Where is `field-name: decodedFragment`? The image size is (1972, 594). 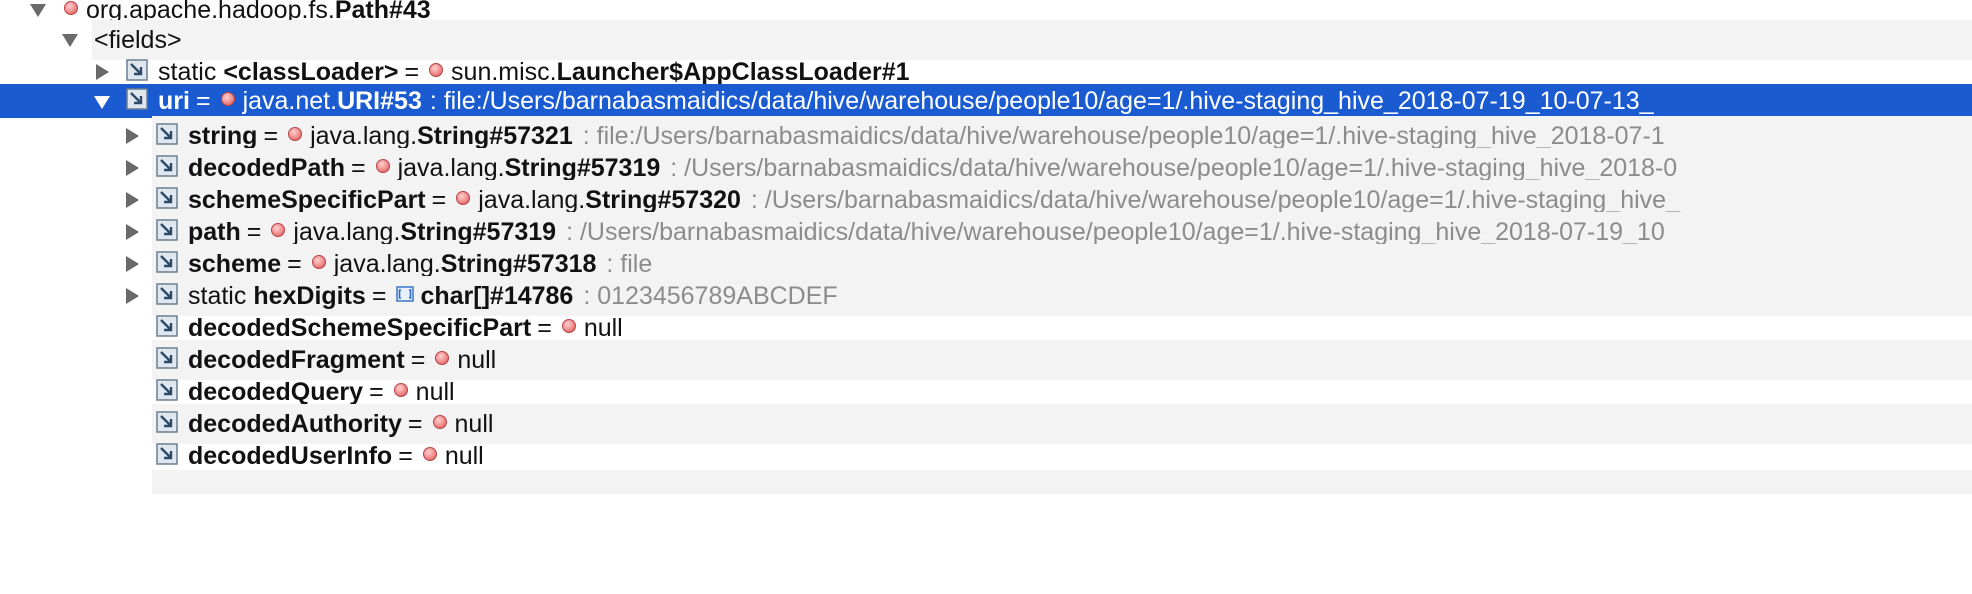 field-name: decodedFragment is located at coordinates (296, 359).